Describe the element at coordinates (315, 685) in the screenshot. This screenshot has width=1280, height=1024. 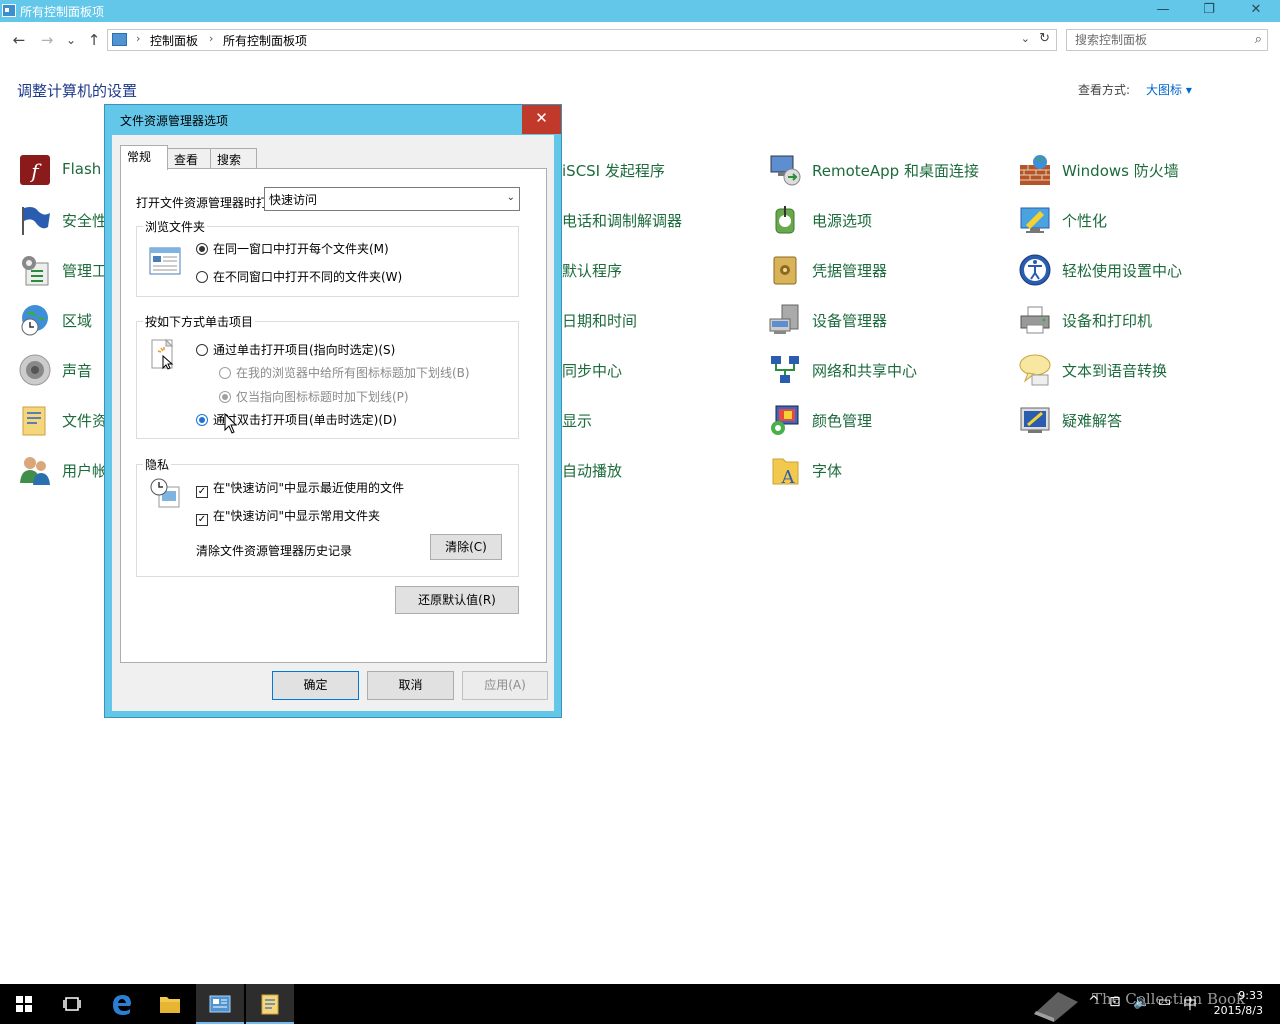
I see `ok-button: 确定` at that location.